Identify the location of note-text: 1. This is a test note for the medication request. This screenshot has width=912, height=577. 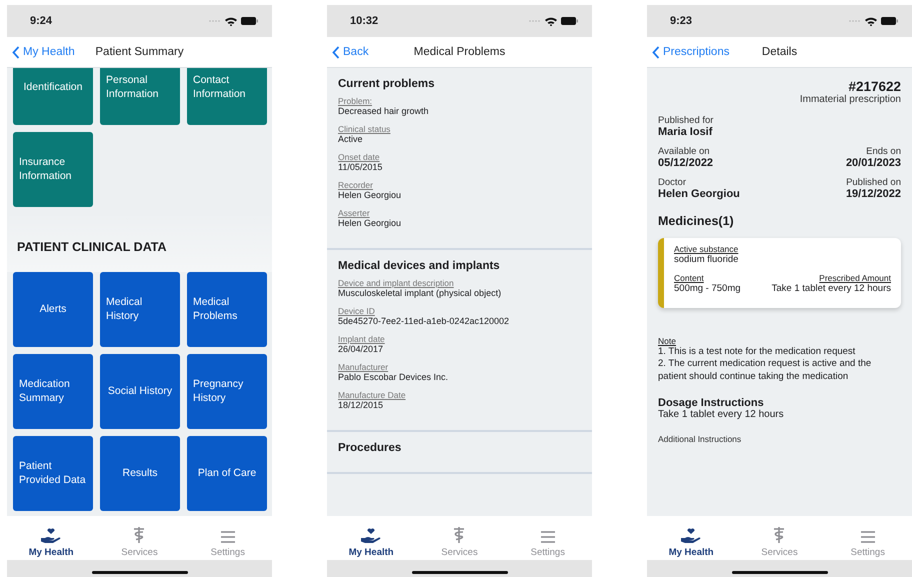
(757, 352).